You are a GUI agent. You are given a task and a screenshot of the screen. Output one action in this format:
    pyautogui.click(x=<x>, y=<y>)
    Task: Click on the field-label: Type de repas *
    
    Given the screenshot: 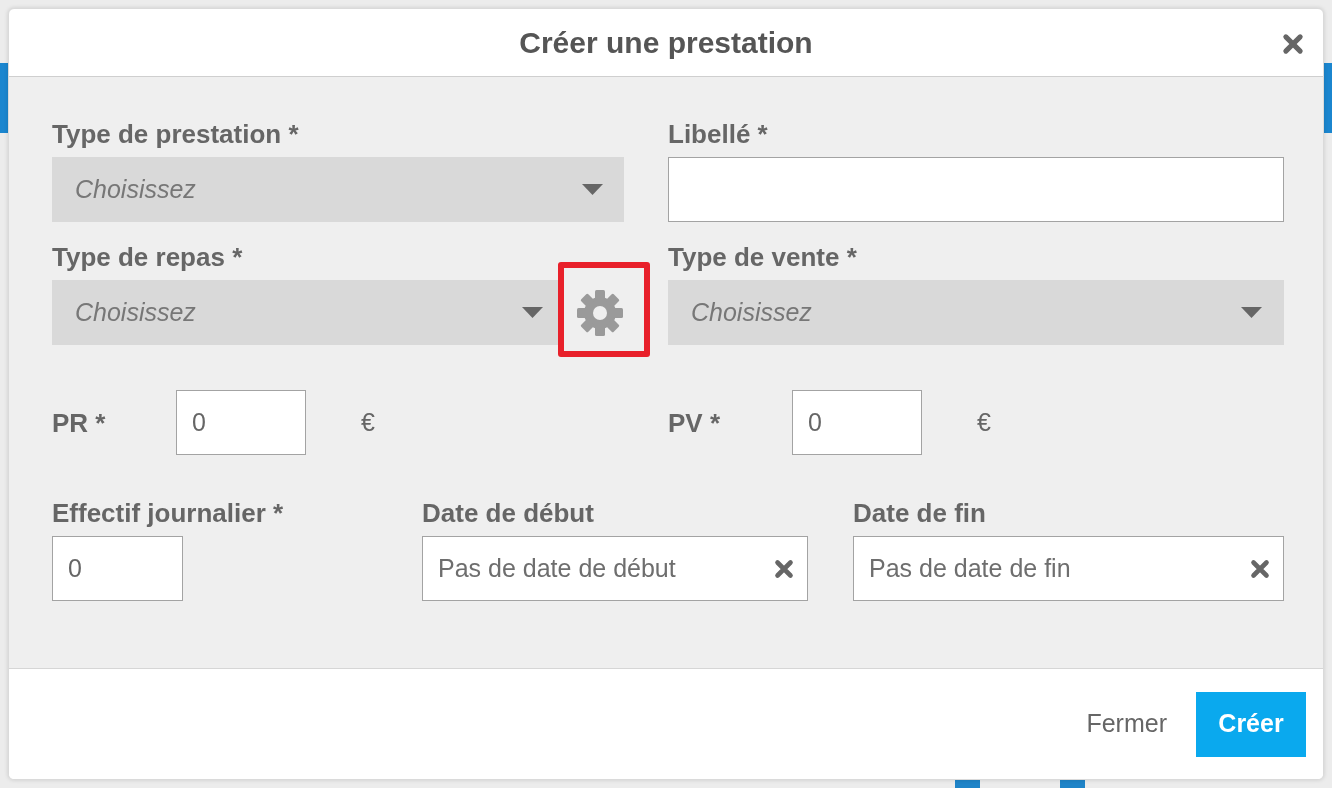 What is the action you would take?
    pyautogui.click(x=147, y=257)
    